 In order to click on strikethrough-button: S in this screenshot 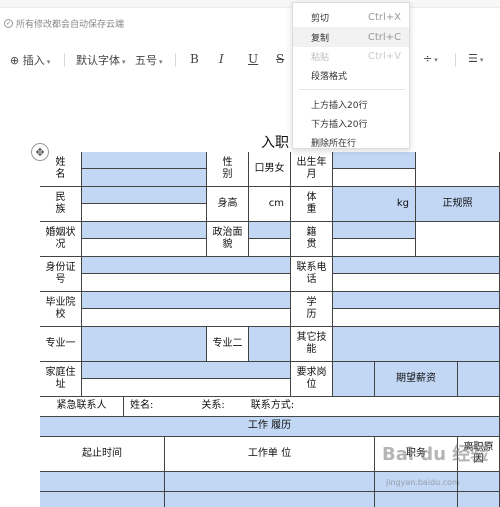, I will do `click(280, 59)`.